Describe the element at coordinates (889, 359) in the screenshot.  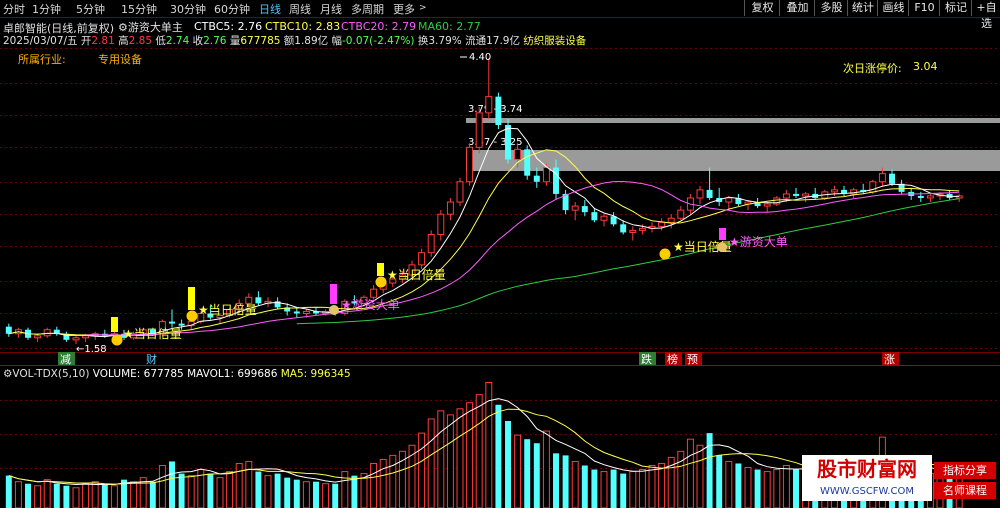
I see `event-tag-label: 涨` at that location.